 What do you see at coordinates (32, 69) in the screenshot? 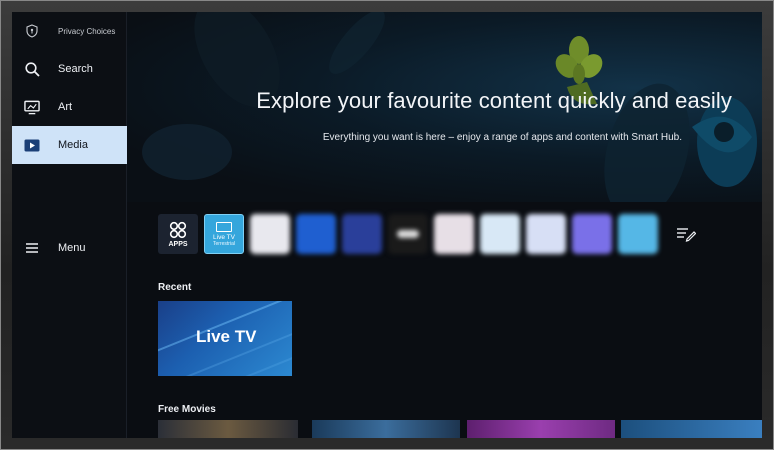
I see `search-icon` at bounding box center [32, 69].